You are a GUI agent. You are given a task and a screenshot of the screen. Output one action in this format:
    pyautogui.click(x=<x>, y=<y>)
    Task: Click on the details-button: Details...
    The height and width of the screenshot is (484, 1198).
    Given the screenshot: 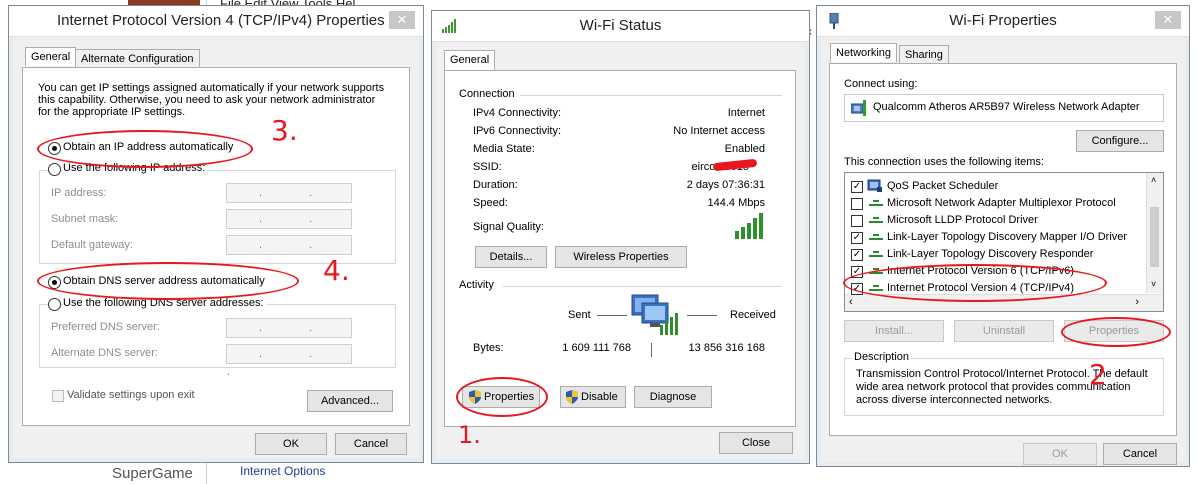 What is the action you would take?
    pyautogui.click(x=511, y=257)
    